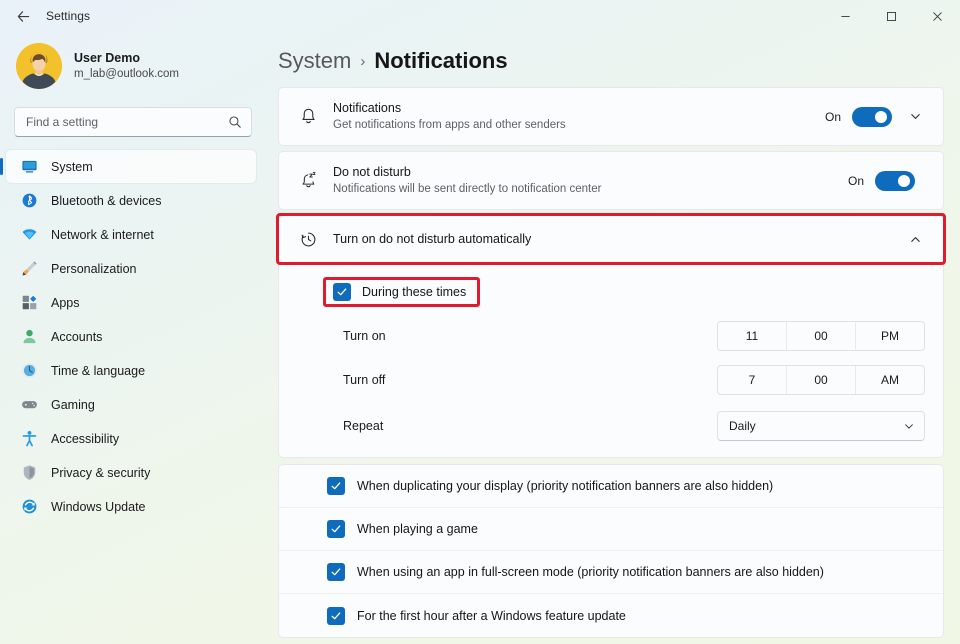 Image resolution: width=960 pixels, height=644 pixels. I want to click on repeat-label: Repeat, so click(363, 426).